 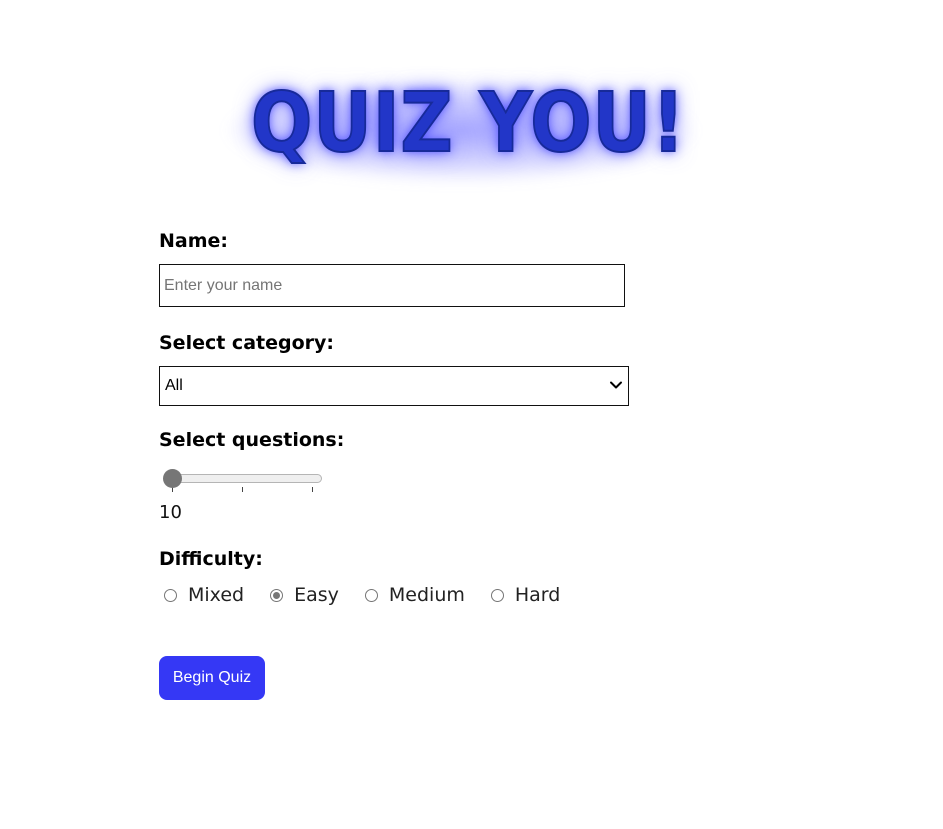 I want to click on questions-label: Select questions:, so click(x=252, y=440).